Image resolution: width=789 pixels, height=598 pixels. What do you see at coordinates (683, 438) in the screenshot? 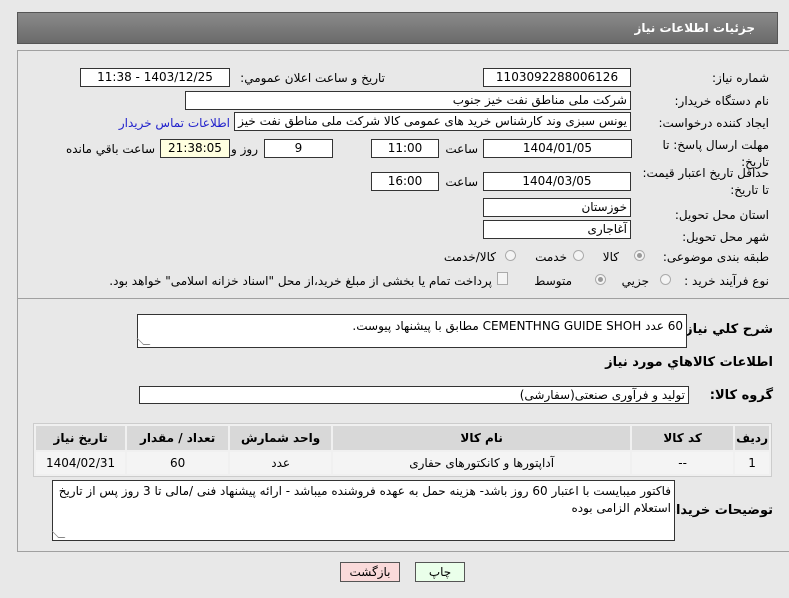
I see `col-code: کد کالا` at bounding box center [683, 438].